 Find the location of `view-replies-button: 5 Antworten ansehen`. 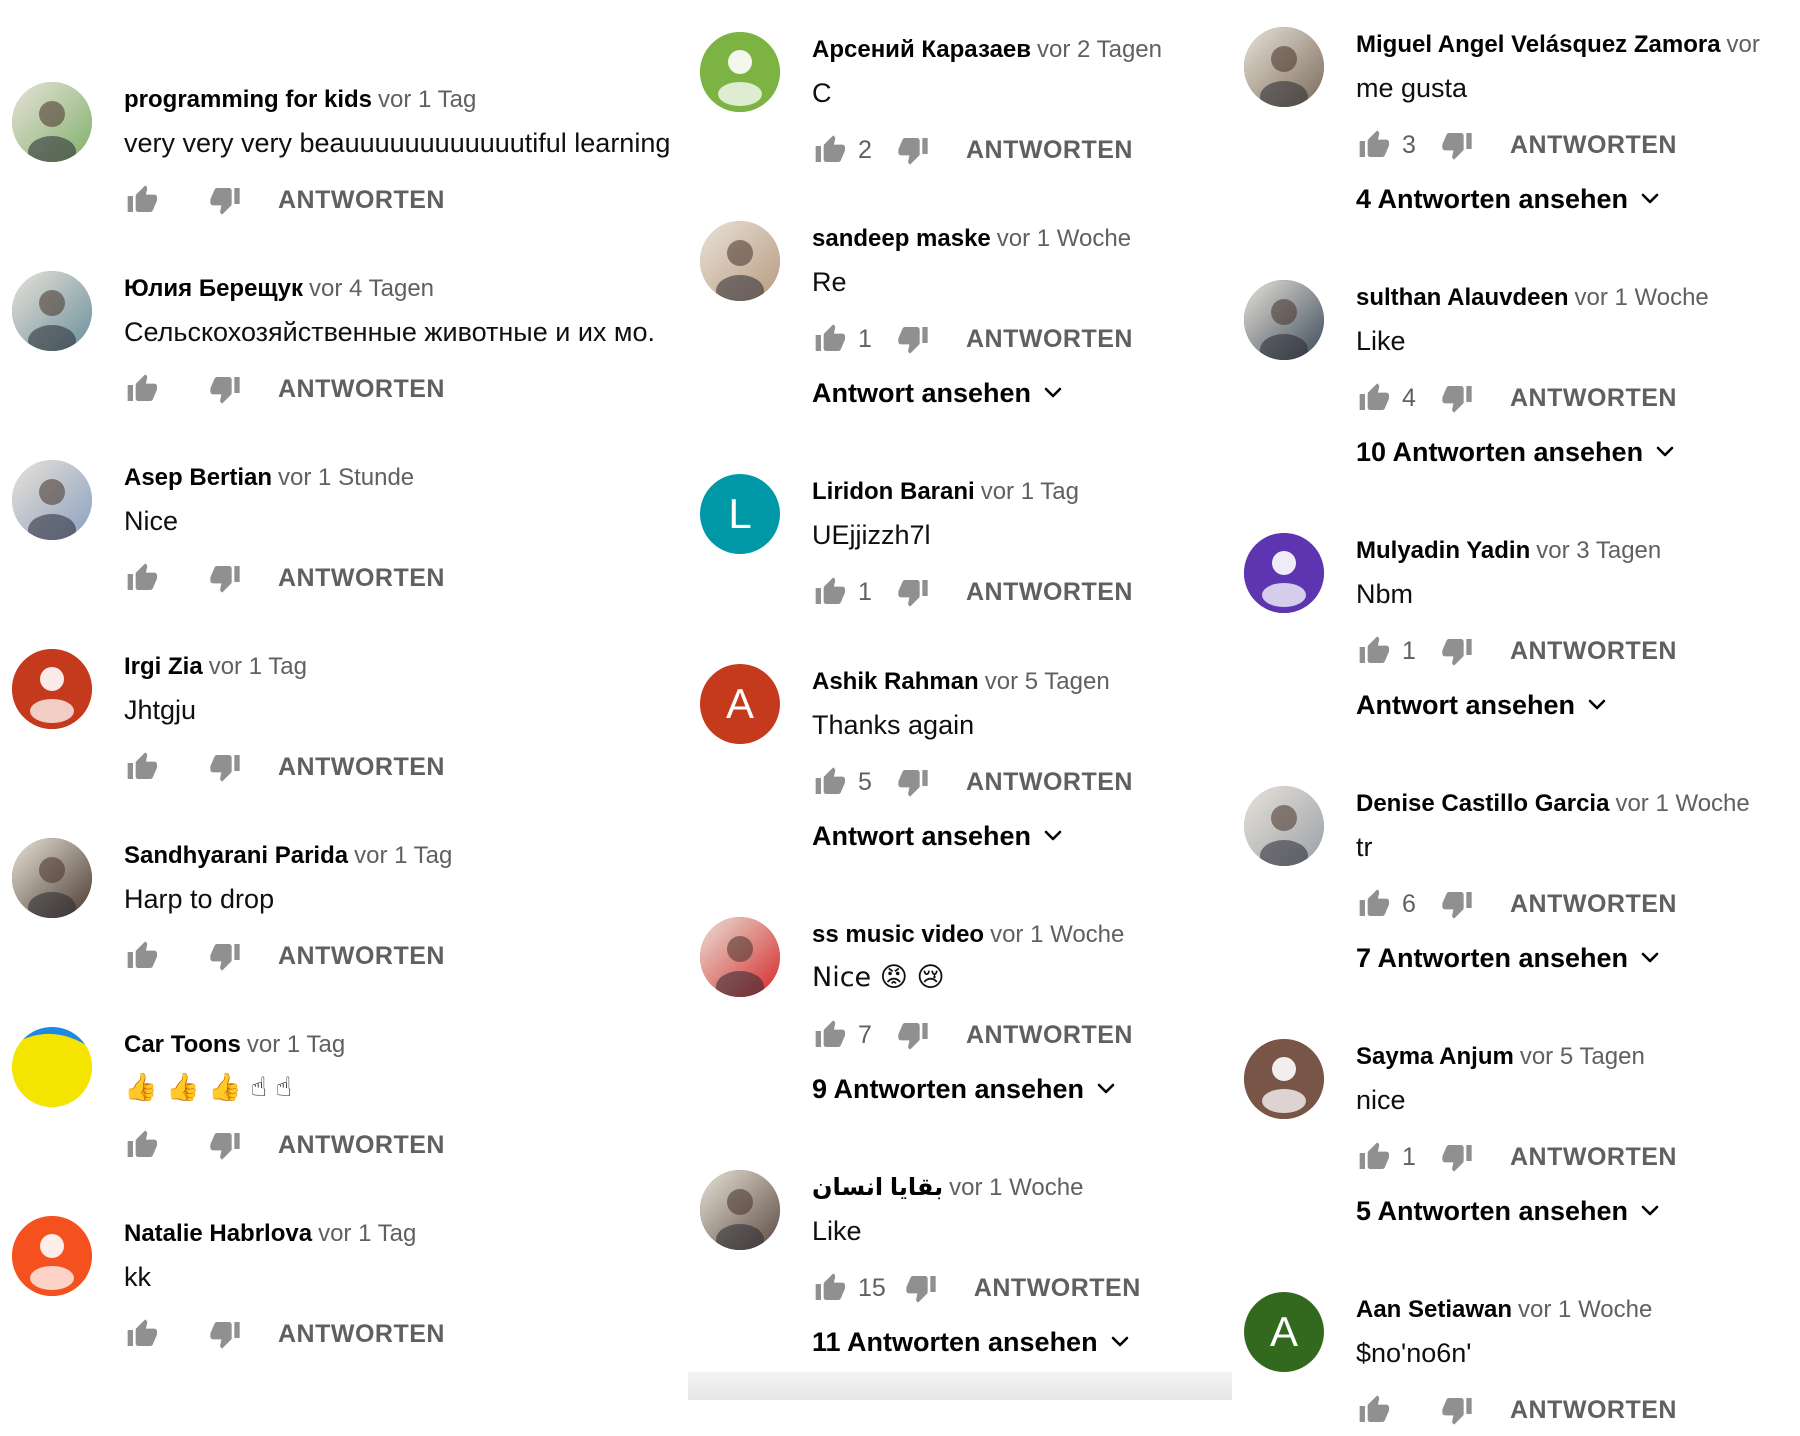

view-replies-button: 5 Antworten ansehen is located at coordinates (1578, 1211).